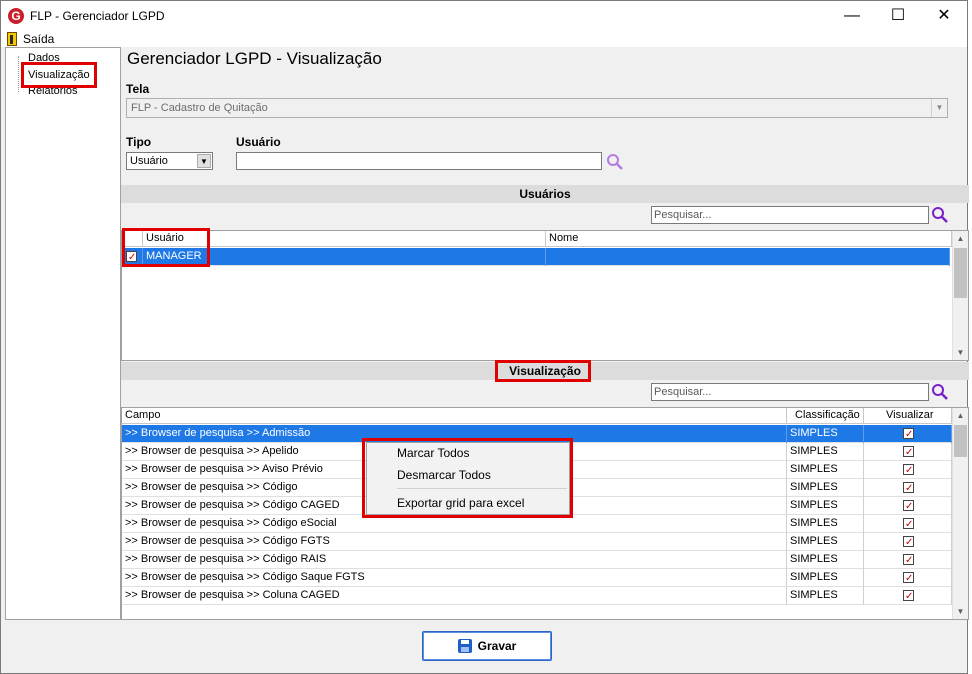 The height and width of the screenshot is (674, 972). I want to click on column-header-classificacao: Classificação, so click(825, 416).